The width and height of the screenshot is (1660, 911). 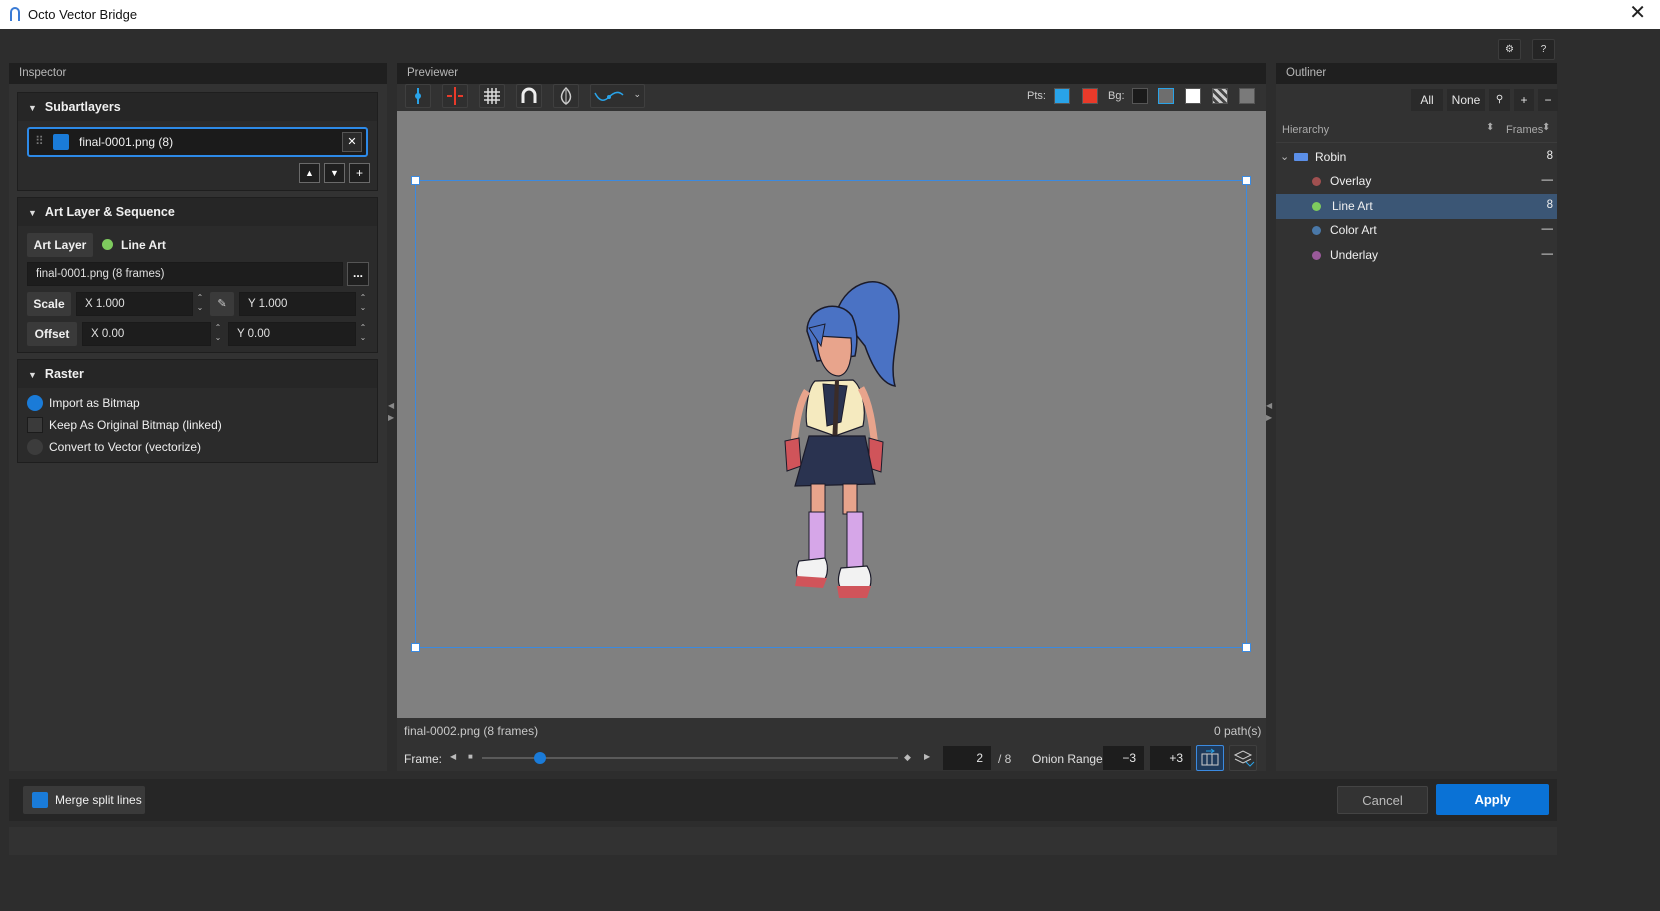 What do you see at coordinates (1067, 759) in the screenshot?
I see `onion-range-label: Onion Range` at bounding box center [1067, 759].